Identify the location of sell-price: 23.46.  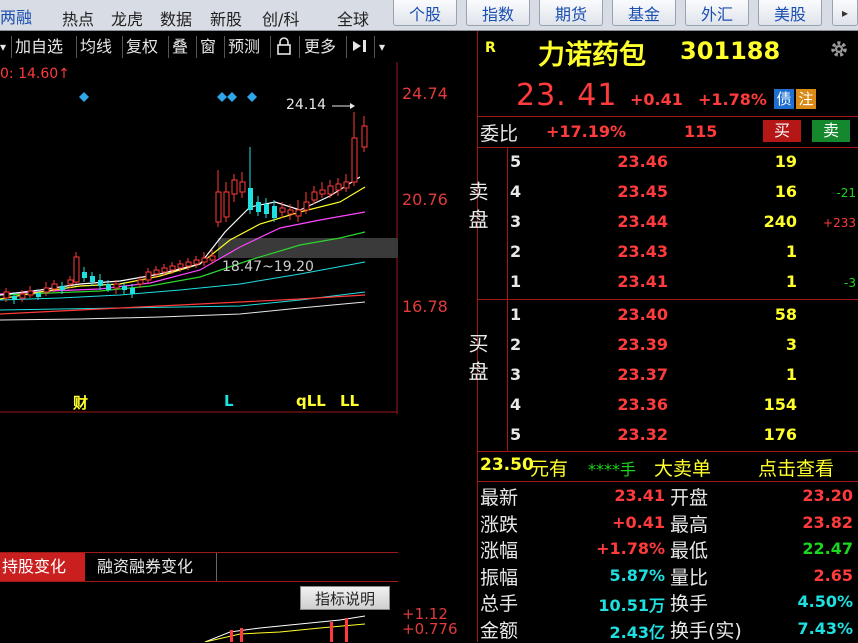
(628, 161).